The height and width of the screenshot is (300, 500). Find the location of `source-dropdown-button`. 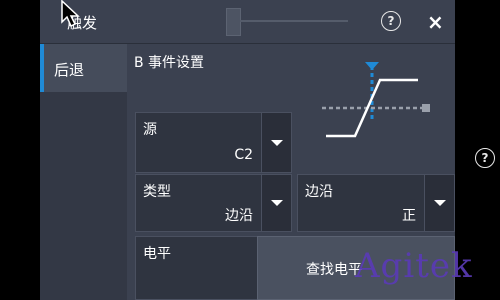

source-dropdown-button is located at coordinates (276, 142).